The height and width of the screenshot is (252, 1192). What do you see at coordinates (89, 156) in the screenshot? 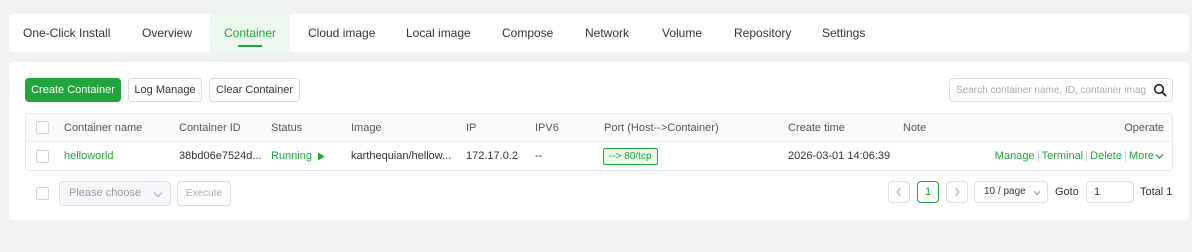
I see `container-name-link: helloworld` at bounding box center [89, 156].